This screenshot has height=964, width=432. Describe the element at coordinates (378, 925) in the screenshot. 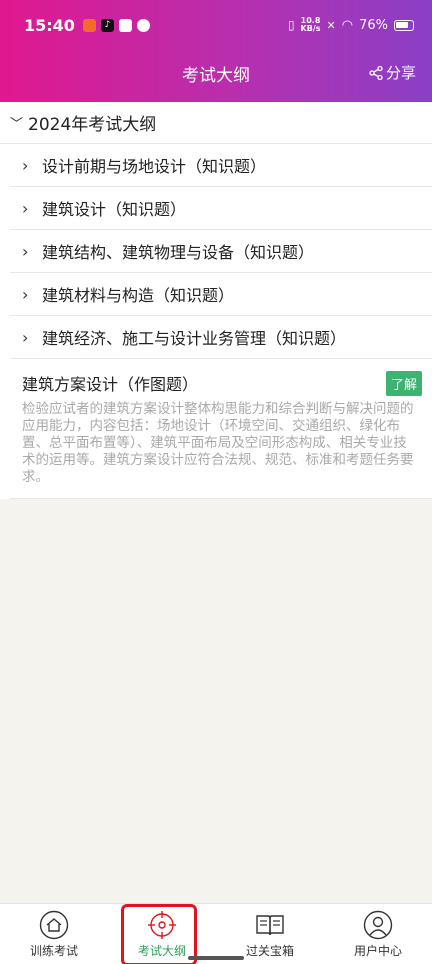

I see `user-icon` at that location.